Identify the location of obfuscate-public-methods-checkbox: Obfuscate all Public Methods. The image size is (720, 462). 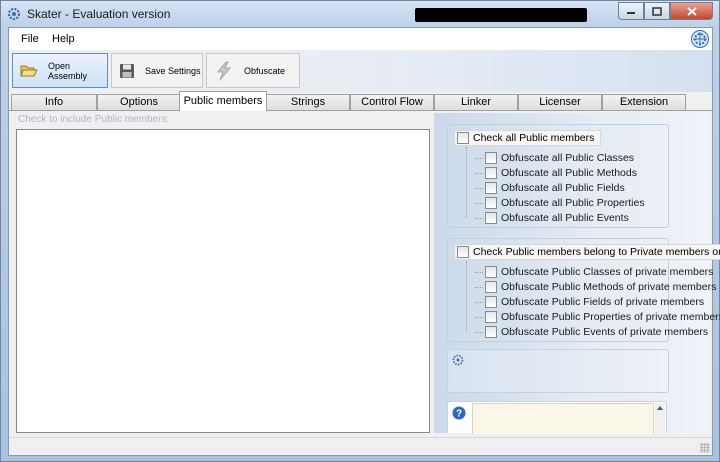
(556, 173).